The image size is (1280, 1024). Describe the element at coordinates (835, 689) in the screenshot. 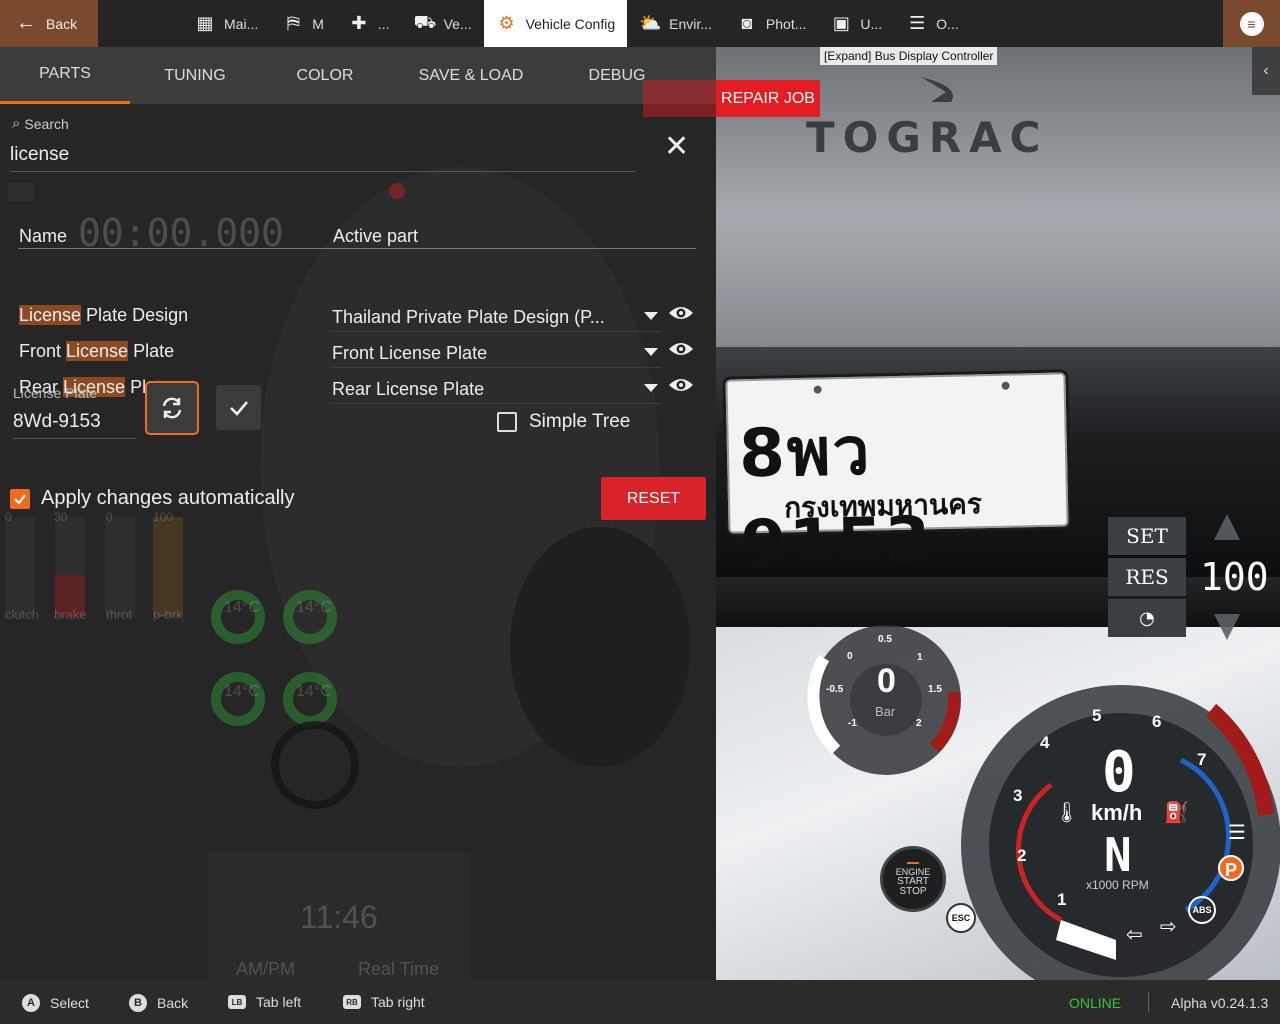

I see `boost-tick: -0.5` at that location.